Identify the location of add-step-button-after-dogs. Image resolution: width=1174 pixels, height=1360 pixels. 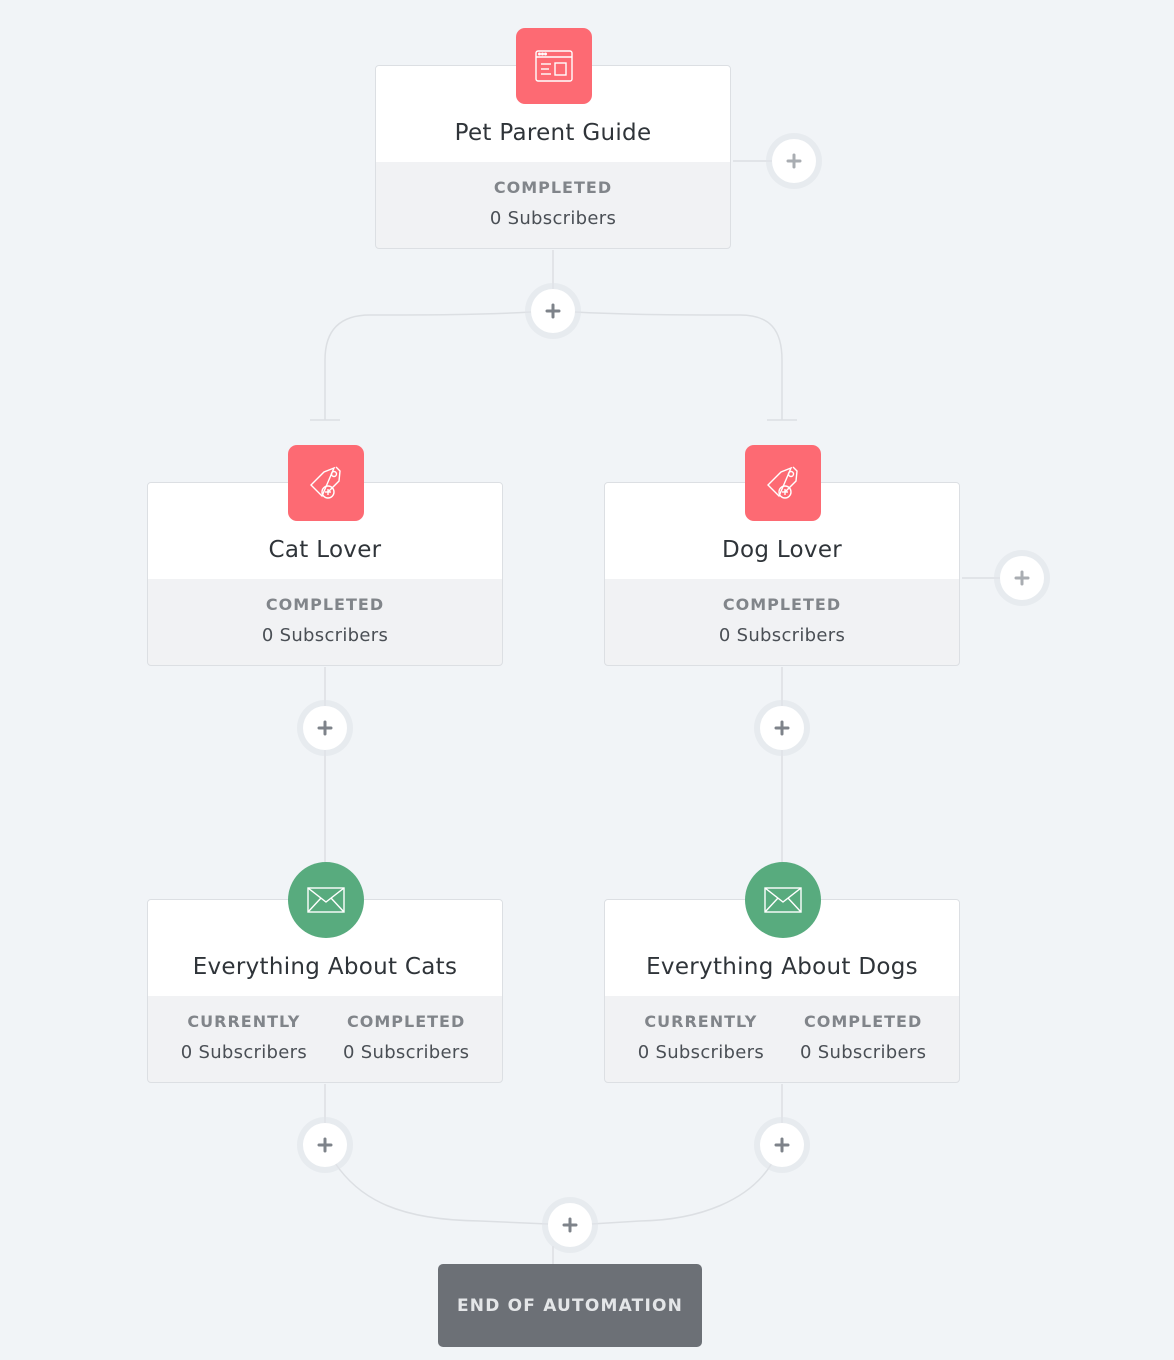
(782, 1145).